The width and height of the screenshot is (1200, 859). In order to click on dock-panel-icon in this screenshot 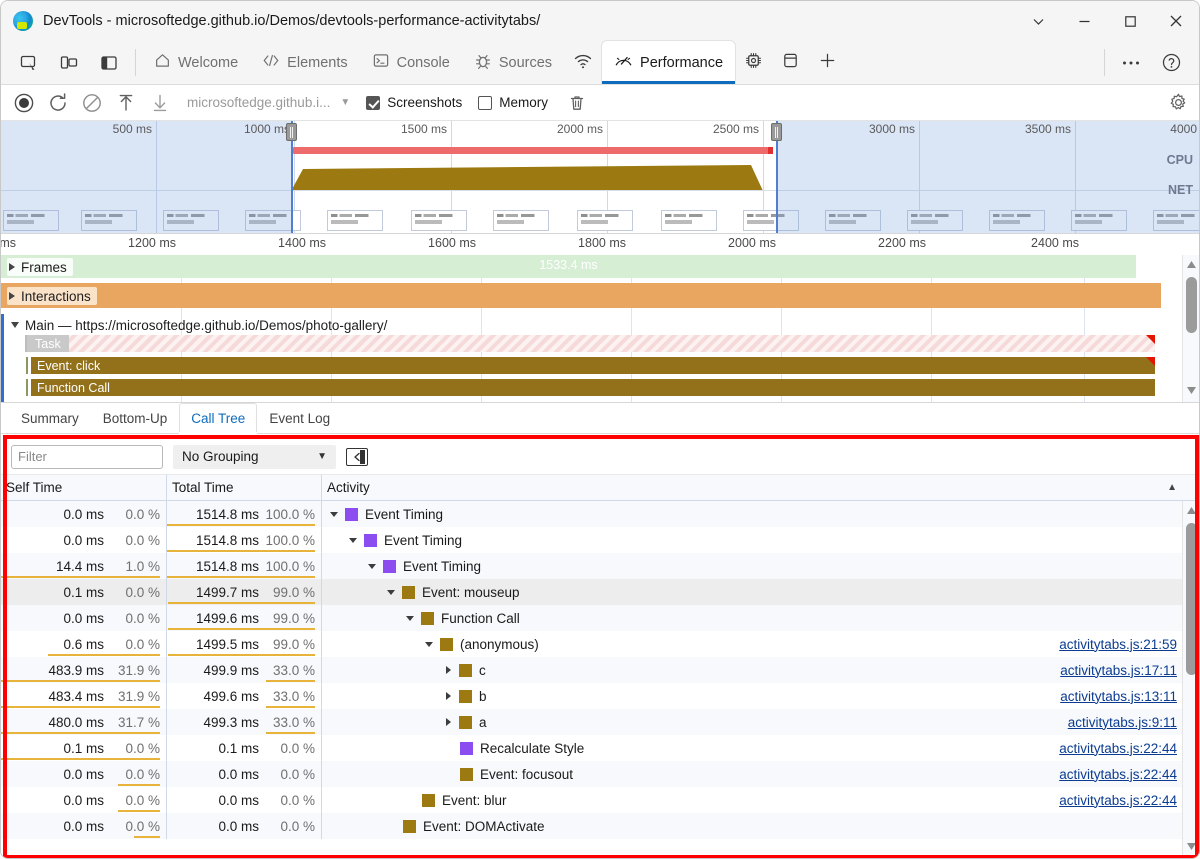, I will do `click(109, 63)`.